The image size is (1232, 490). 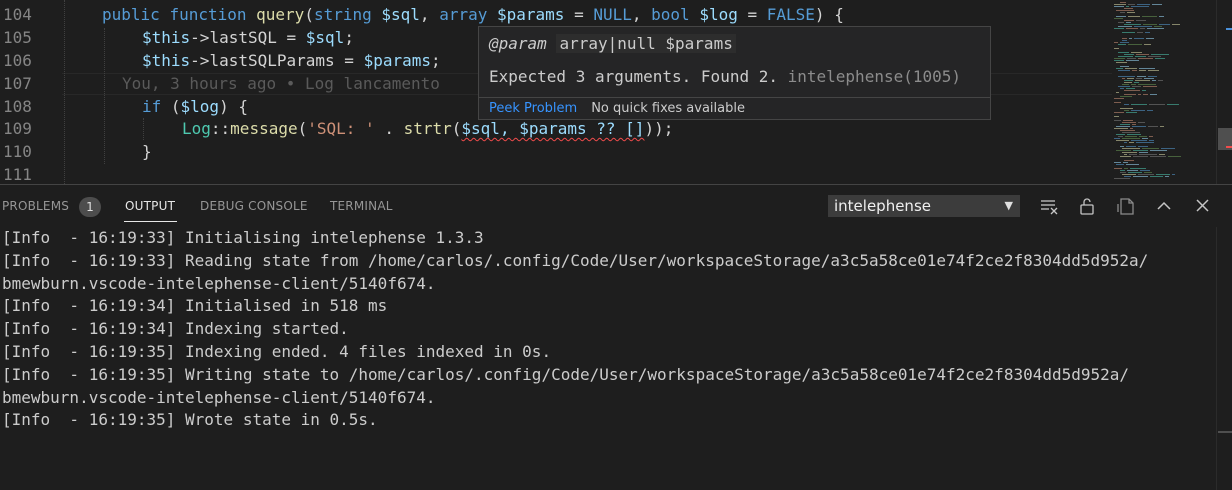 What do you see at coordinates (533, 108) in the screenshot?
I see `peek-problem-link: Peek Problem` at bounding box center [533, 108].